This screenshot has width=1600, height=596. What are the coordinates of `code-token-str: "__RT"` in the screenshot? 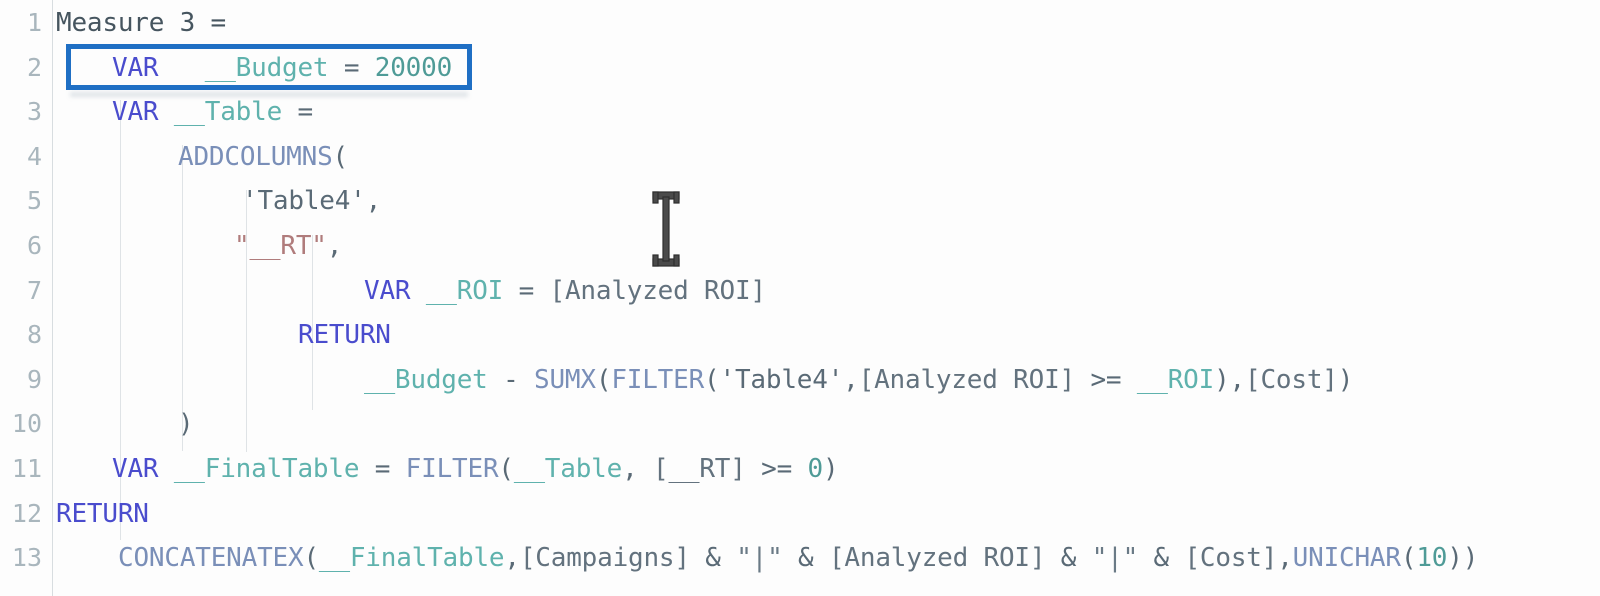 It's located at (280, 246).